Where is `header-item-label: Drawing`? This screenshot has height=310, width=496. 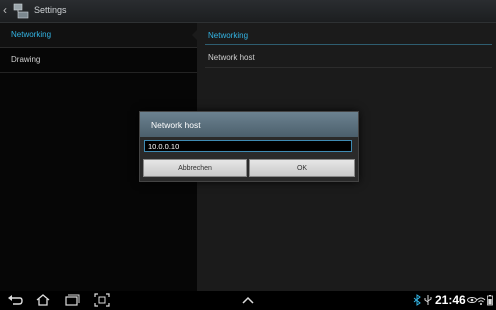
header-item-label: Drawing is located at coordinates (26, 59).